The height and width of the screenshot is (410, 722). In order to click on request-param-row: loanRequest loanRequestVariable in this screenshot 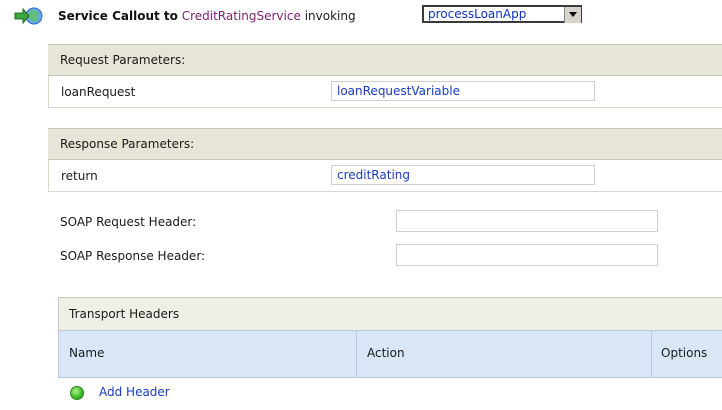, I will do `click(385, 92)`.